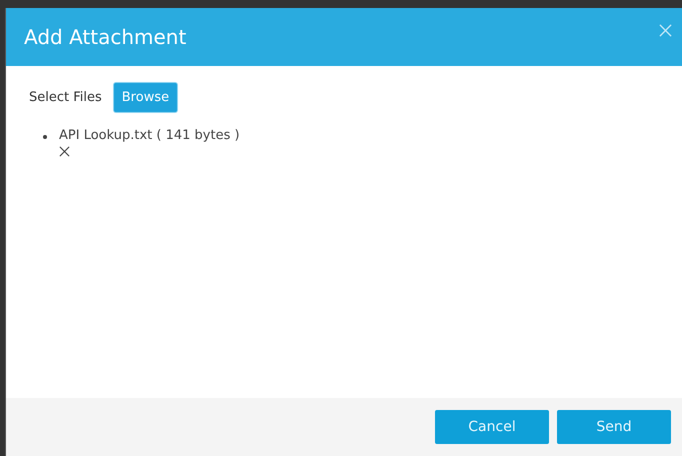 The image size is (682, 456). I want to click on file-name: API Lookup.txt ( 141 bytes ), so click(149, 135).